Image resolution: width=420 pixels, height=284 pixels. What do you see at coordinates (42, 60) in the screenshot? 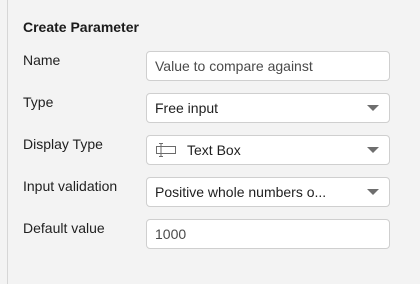
I see `name-label: Name` at bounding box center [42, 60].